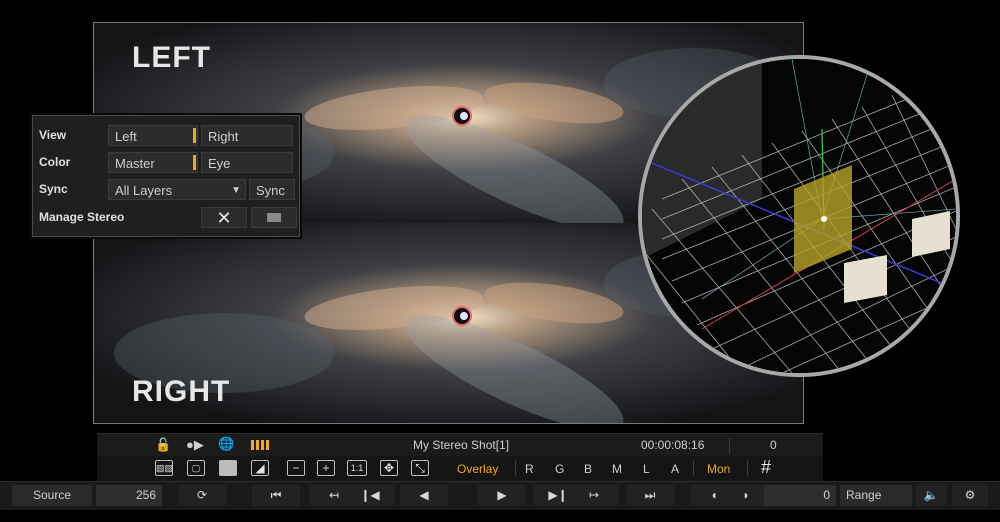 The width and height of the screenshot is (1000, 522). Describe the element at coordinates (970, 495) in the screenshot. I see `gear-icon: ⚙` at that location.